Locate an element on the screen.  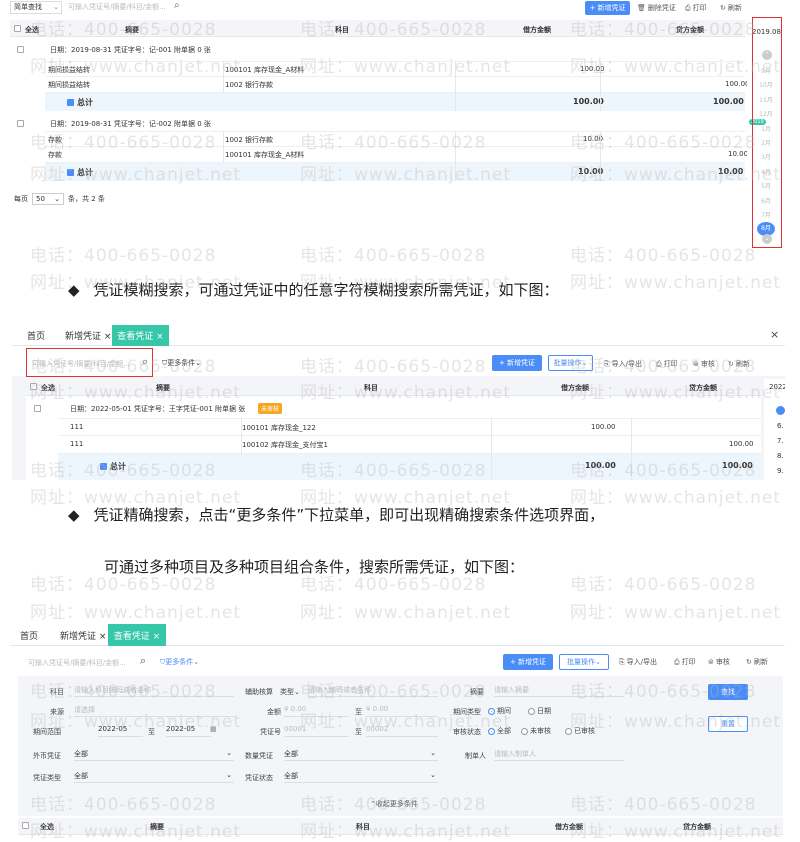
audit-all-radio: 全部 is located at coordinates (499, 731).